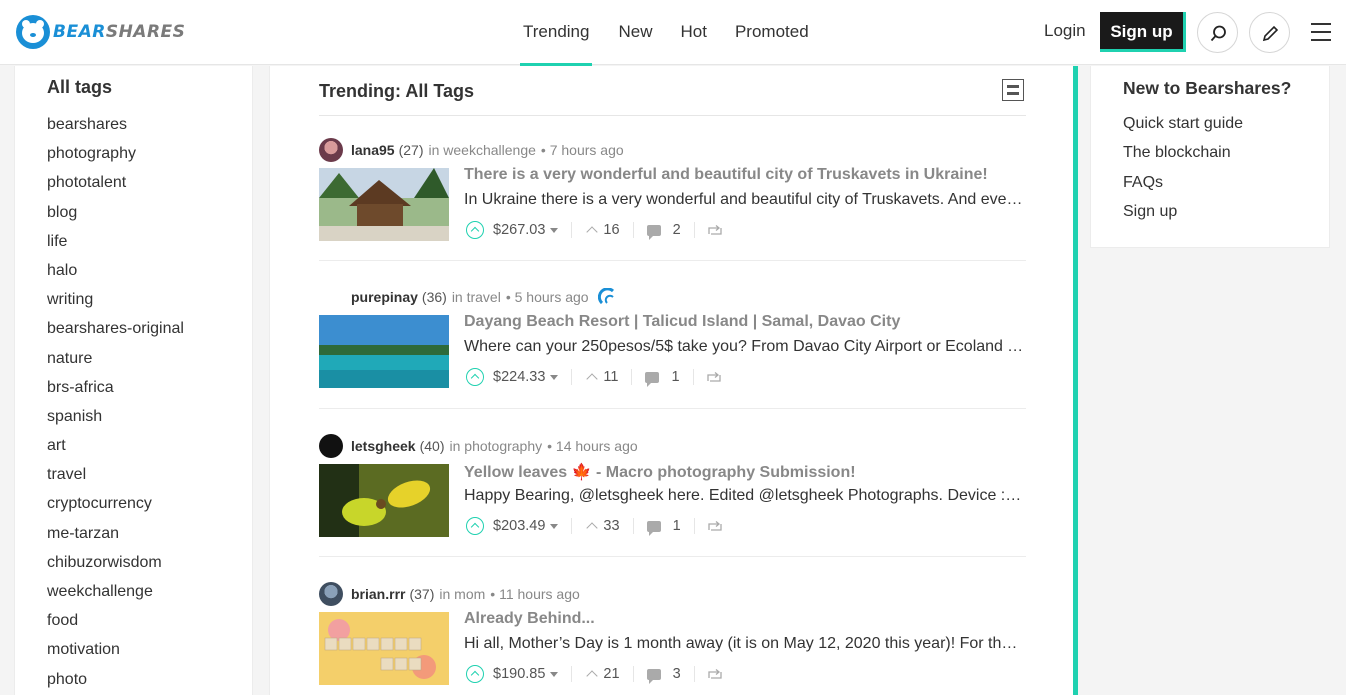  I want to click on tag-link: chibuzorwisdom, so click(115, 568).